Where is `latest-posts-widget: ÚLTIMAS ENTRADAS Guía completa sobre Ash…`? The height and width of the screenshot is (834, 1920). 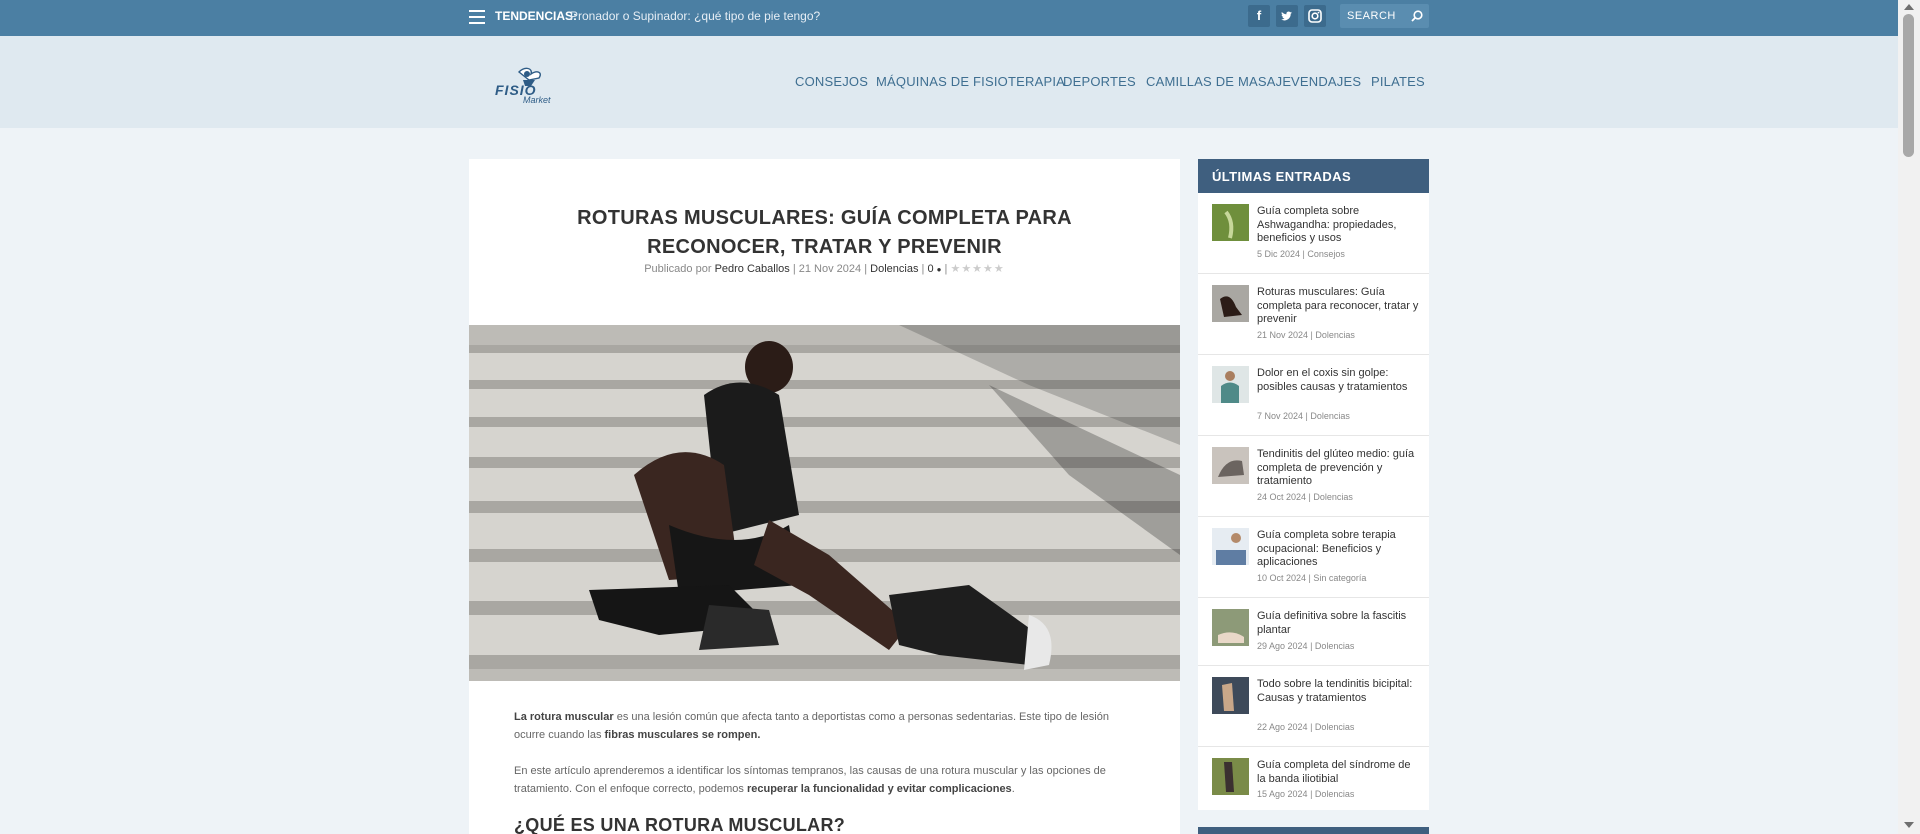
latest-posts-widget: ÚLTIMAS ENTRADAS Guía completa sobre Ash… is located at coordinates (1313, 484).